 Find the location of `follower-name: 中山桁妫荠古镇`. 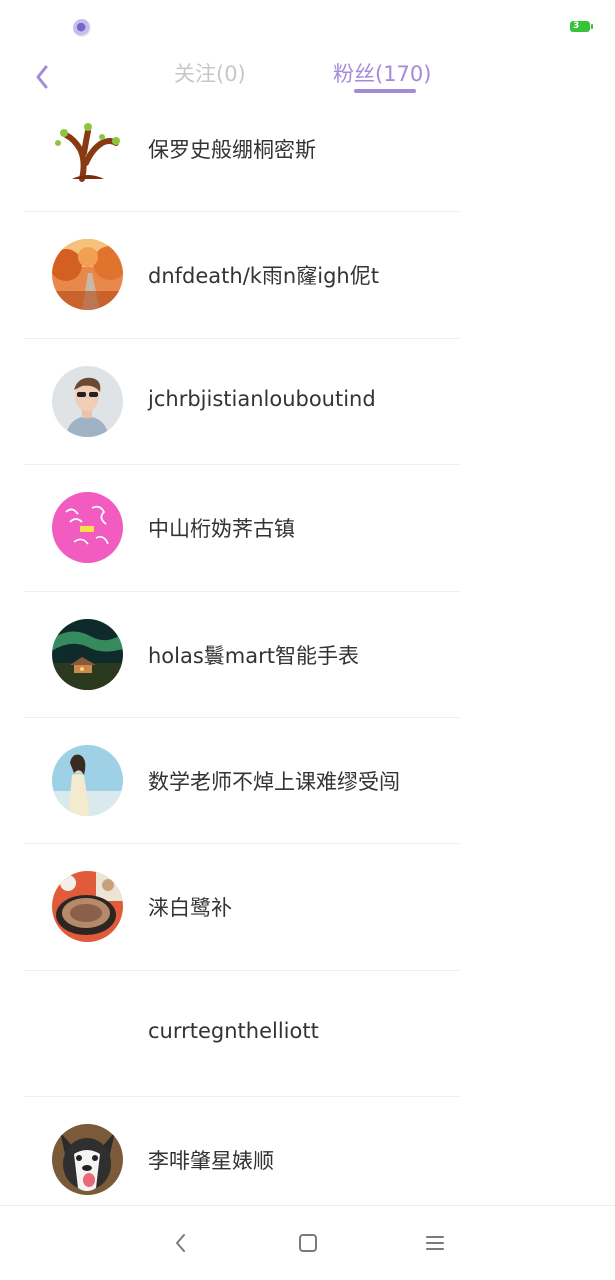

follower-name: 中山桁妫荠古镇 is located at coordinates (221, 529).